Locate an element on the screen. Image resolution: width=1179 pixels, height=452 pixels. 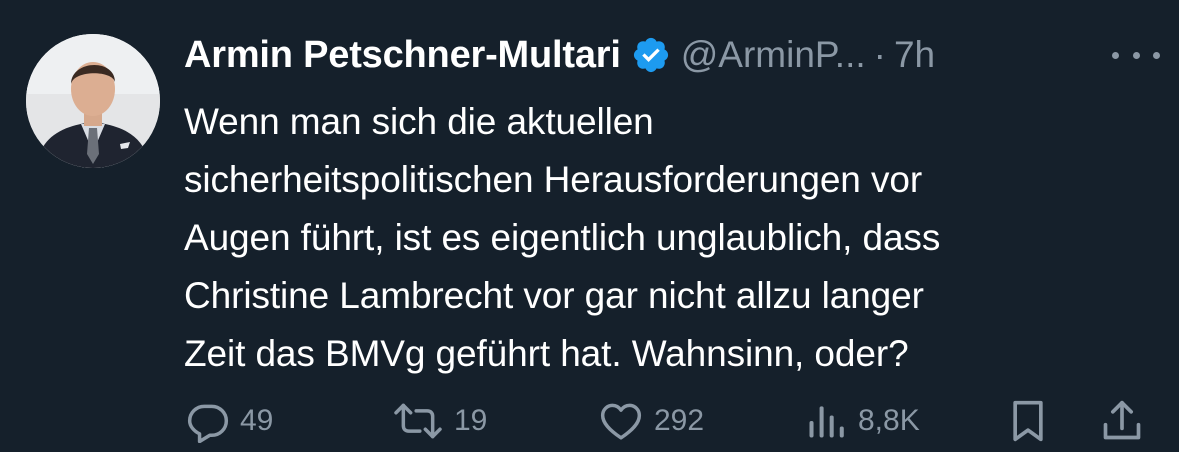
reply-icon is located at coordinates (208, 423).